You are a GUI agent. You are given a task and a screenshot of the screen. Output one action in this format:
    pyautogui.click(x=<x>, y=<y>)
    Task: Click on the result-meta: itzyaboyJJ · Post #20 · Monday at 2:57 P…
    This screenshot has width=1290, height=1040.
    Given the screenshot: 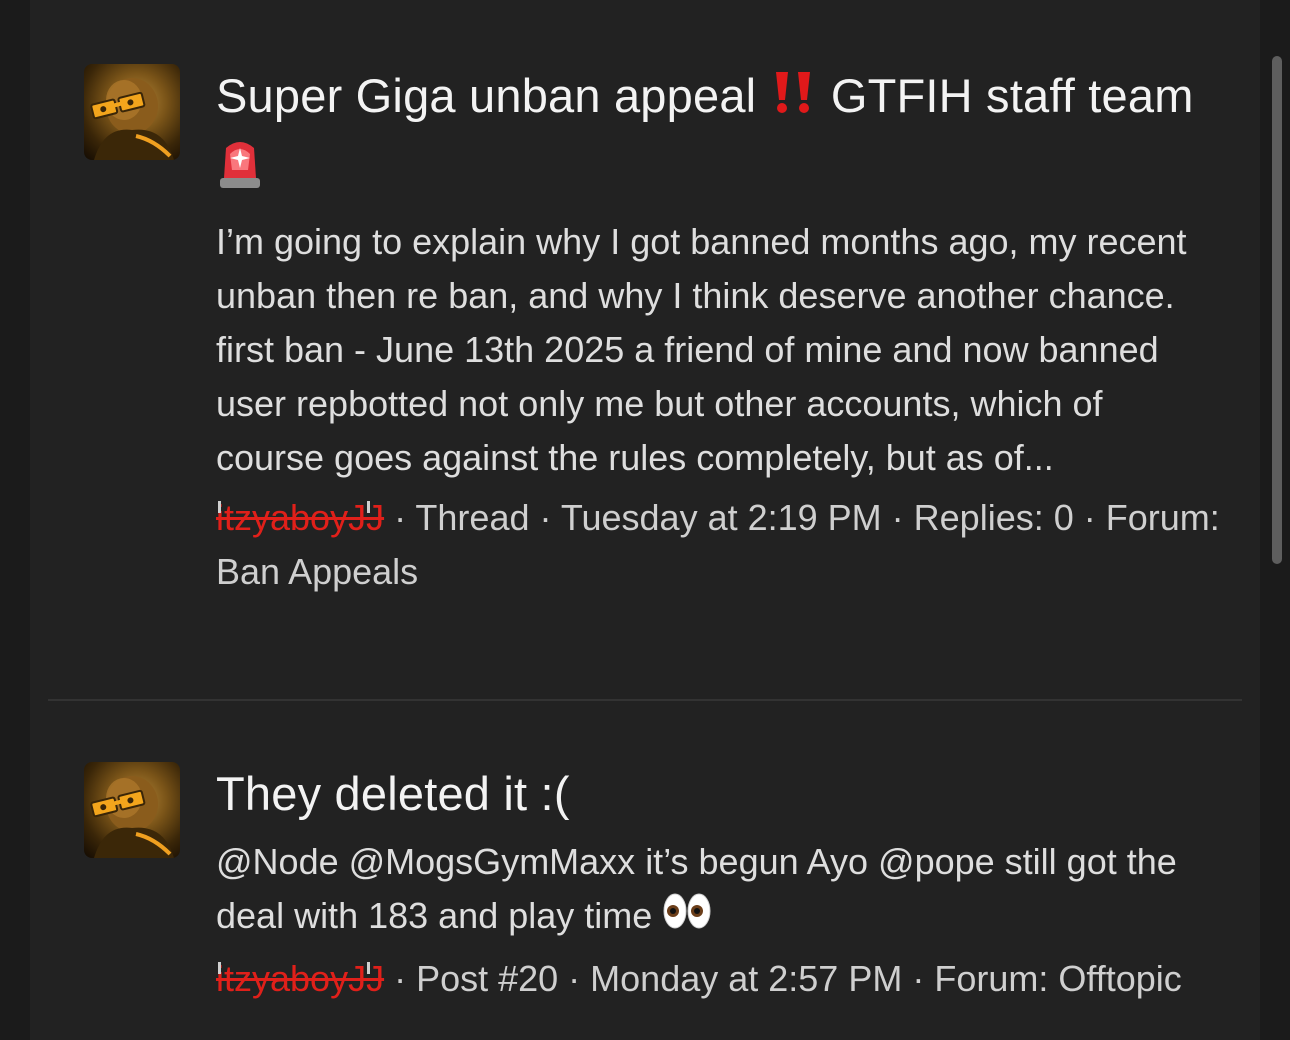 What is the action you would take?
    pyautogui.click(x=718, y=979)
    